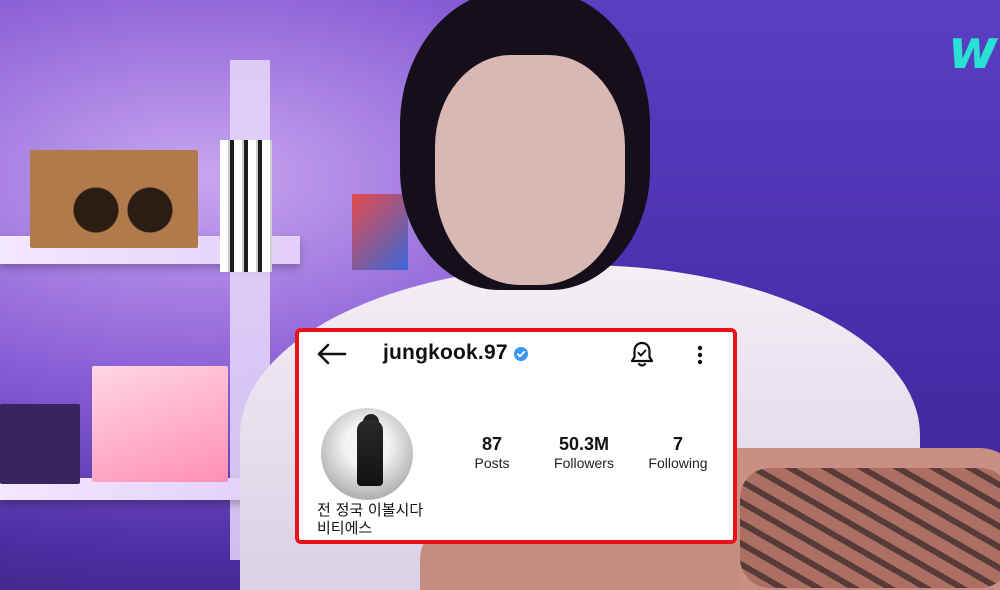 The image size is (1000, 590). I want to click on posts-count: 87, so click(492, 444).